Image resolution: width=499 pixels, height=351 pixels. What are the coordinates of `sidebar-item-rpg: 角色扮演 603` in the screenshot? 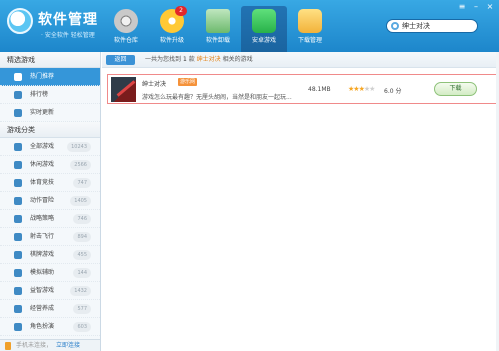 It's located at (50, 327).